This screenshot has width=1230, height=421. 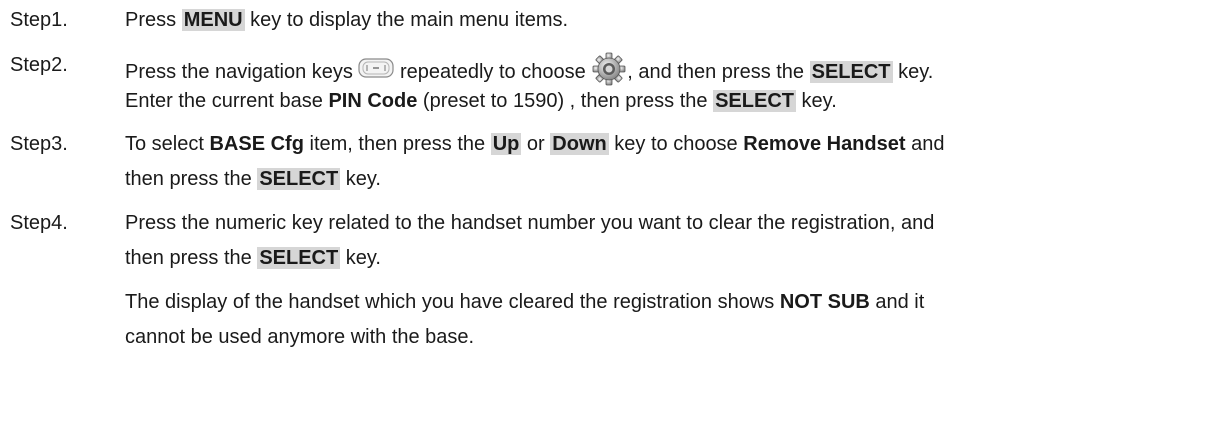 What do you see at coordinates (925, 144) in the screenshot?
I see `text-run: and` at bounding box center [925, 144].